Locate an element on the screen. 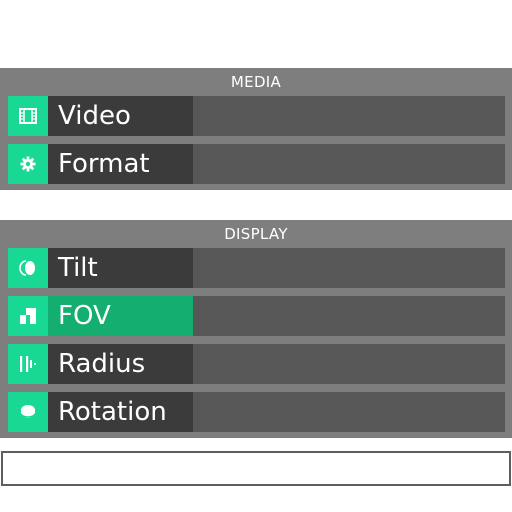 The width and height of the screenshot is (512, 512). film-icon is located at coordinates (28, 116).